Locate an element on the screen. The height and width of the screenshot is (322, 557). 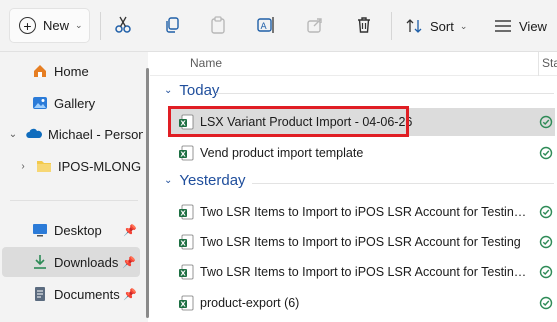
documents-icon is located at coordinates (40, 294).